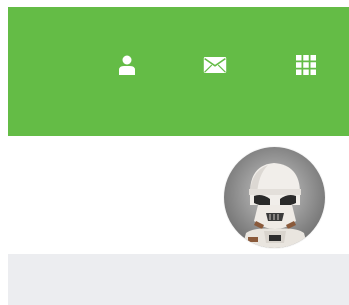 The image size is (349, 305). What do you see at coordinates (306, 65) in the screenshot?
I see `grid-icon` at bounding box center [306, 65].